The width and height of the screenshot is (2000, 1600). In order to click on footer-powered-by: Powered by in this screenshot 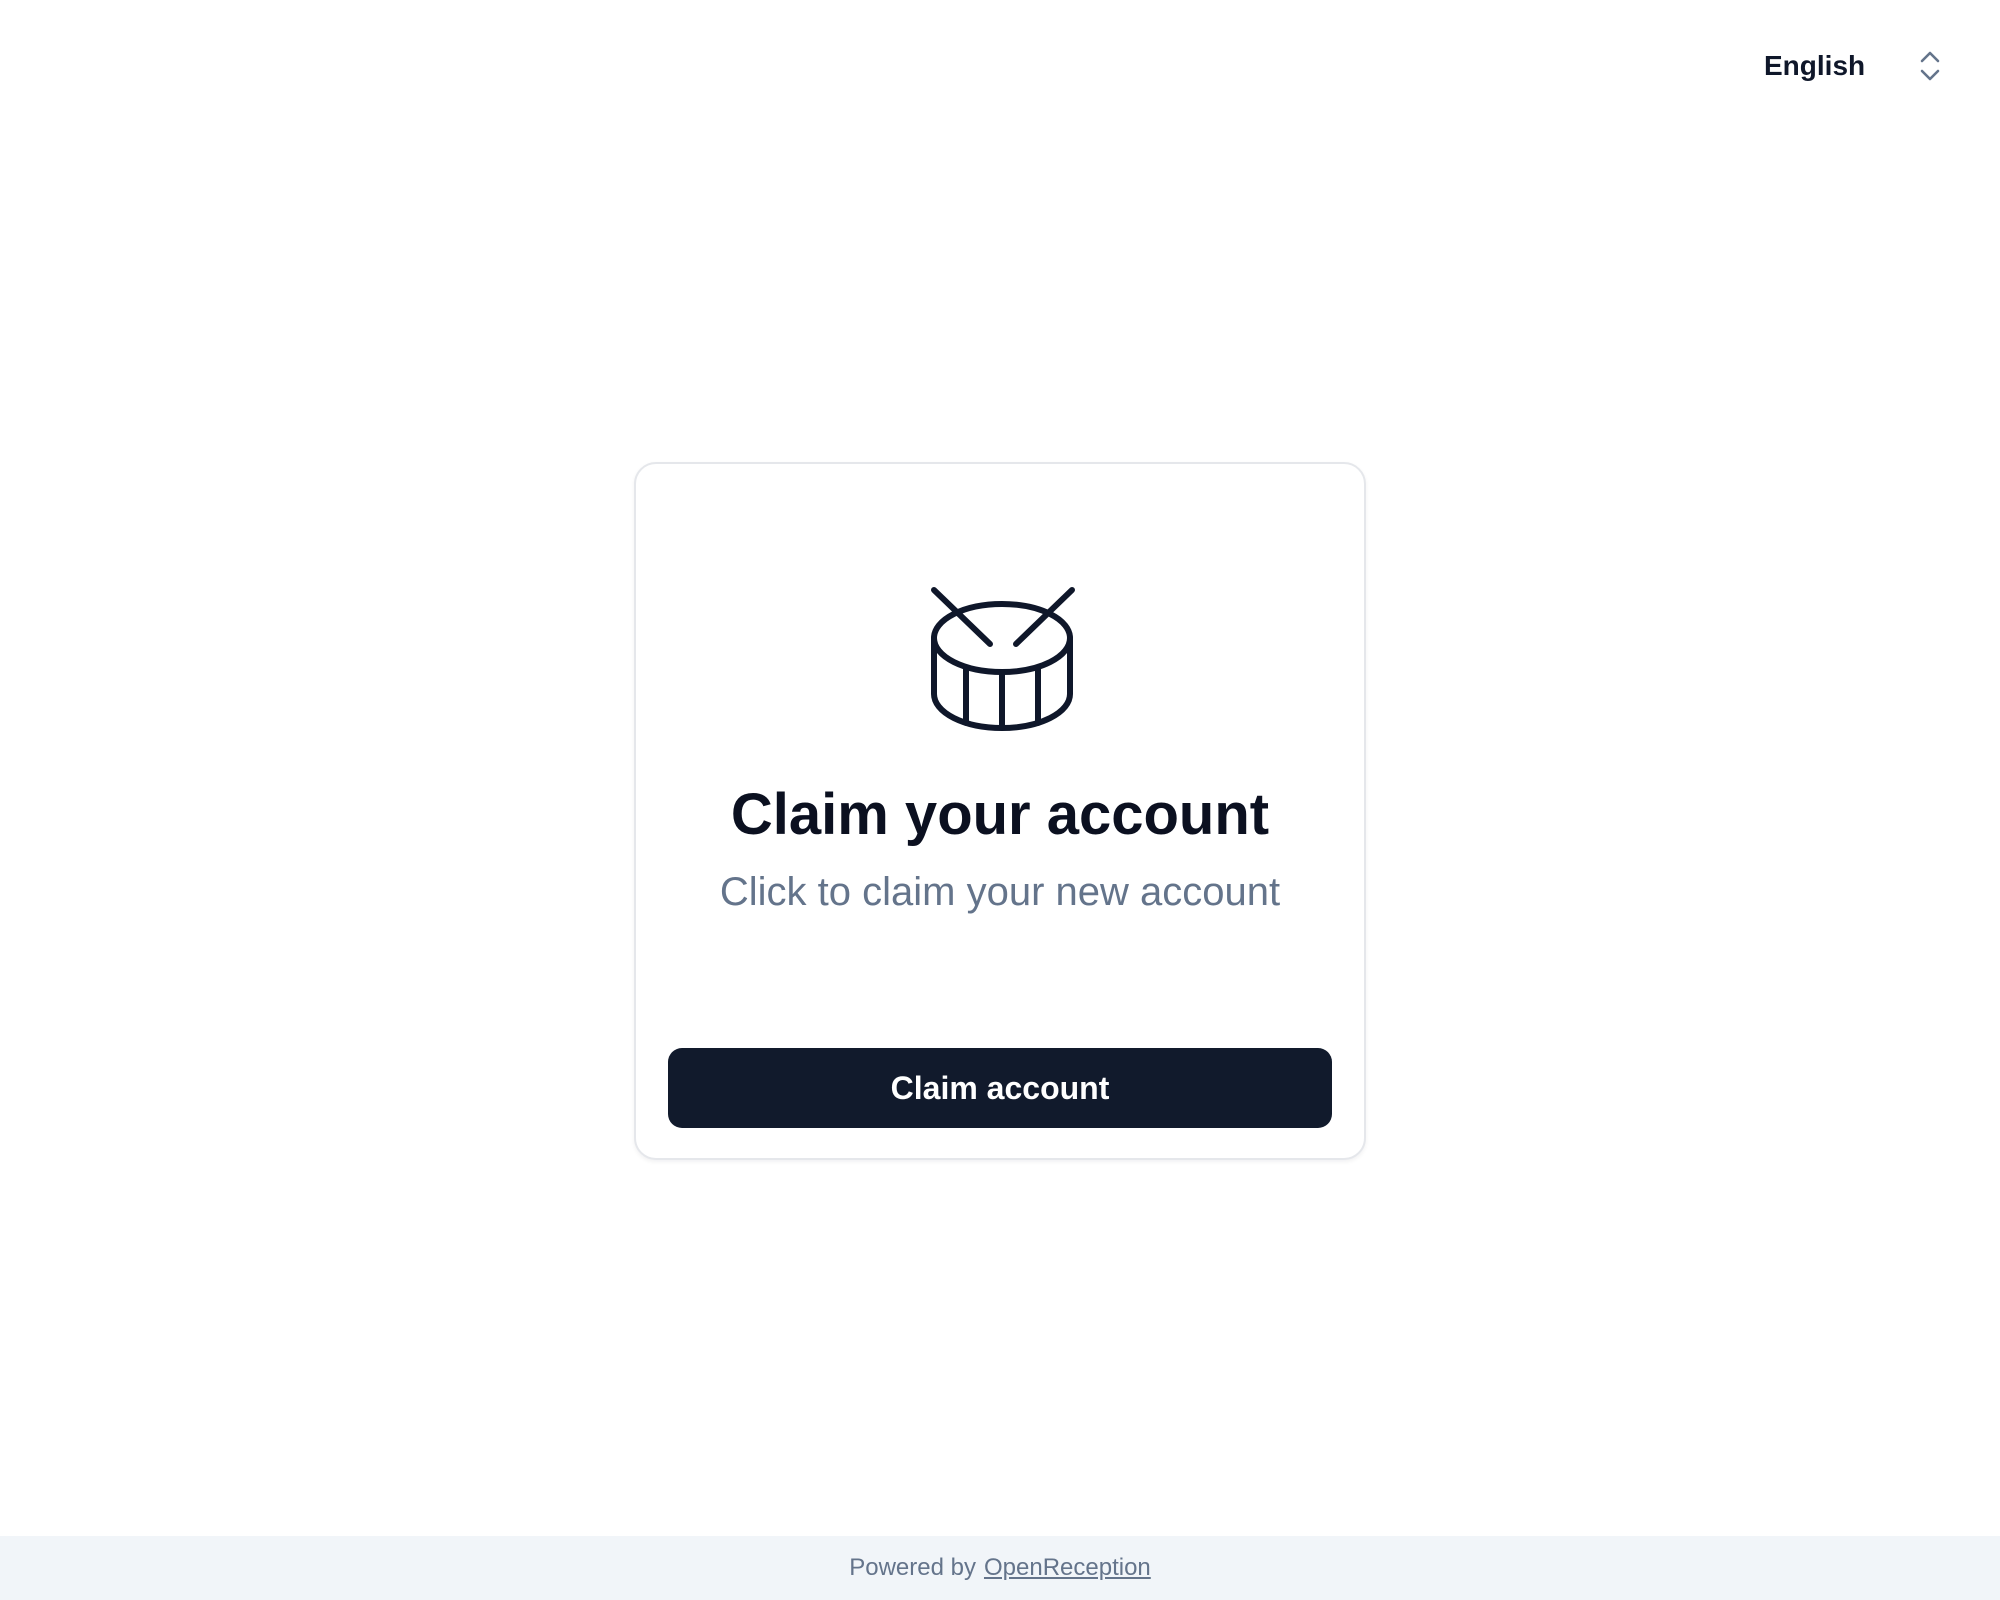, I will do `click(912, 1567)`.